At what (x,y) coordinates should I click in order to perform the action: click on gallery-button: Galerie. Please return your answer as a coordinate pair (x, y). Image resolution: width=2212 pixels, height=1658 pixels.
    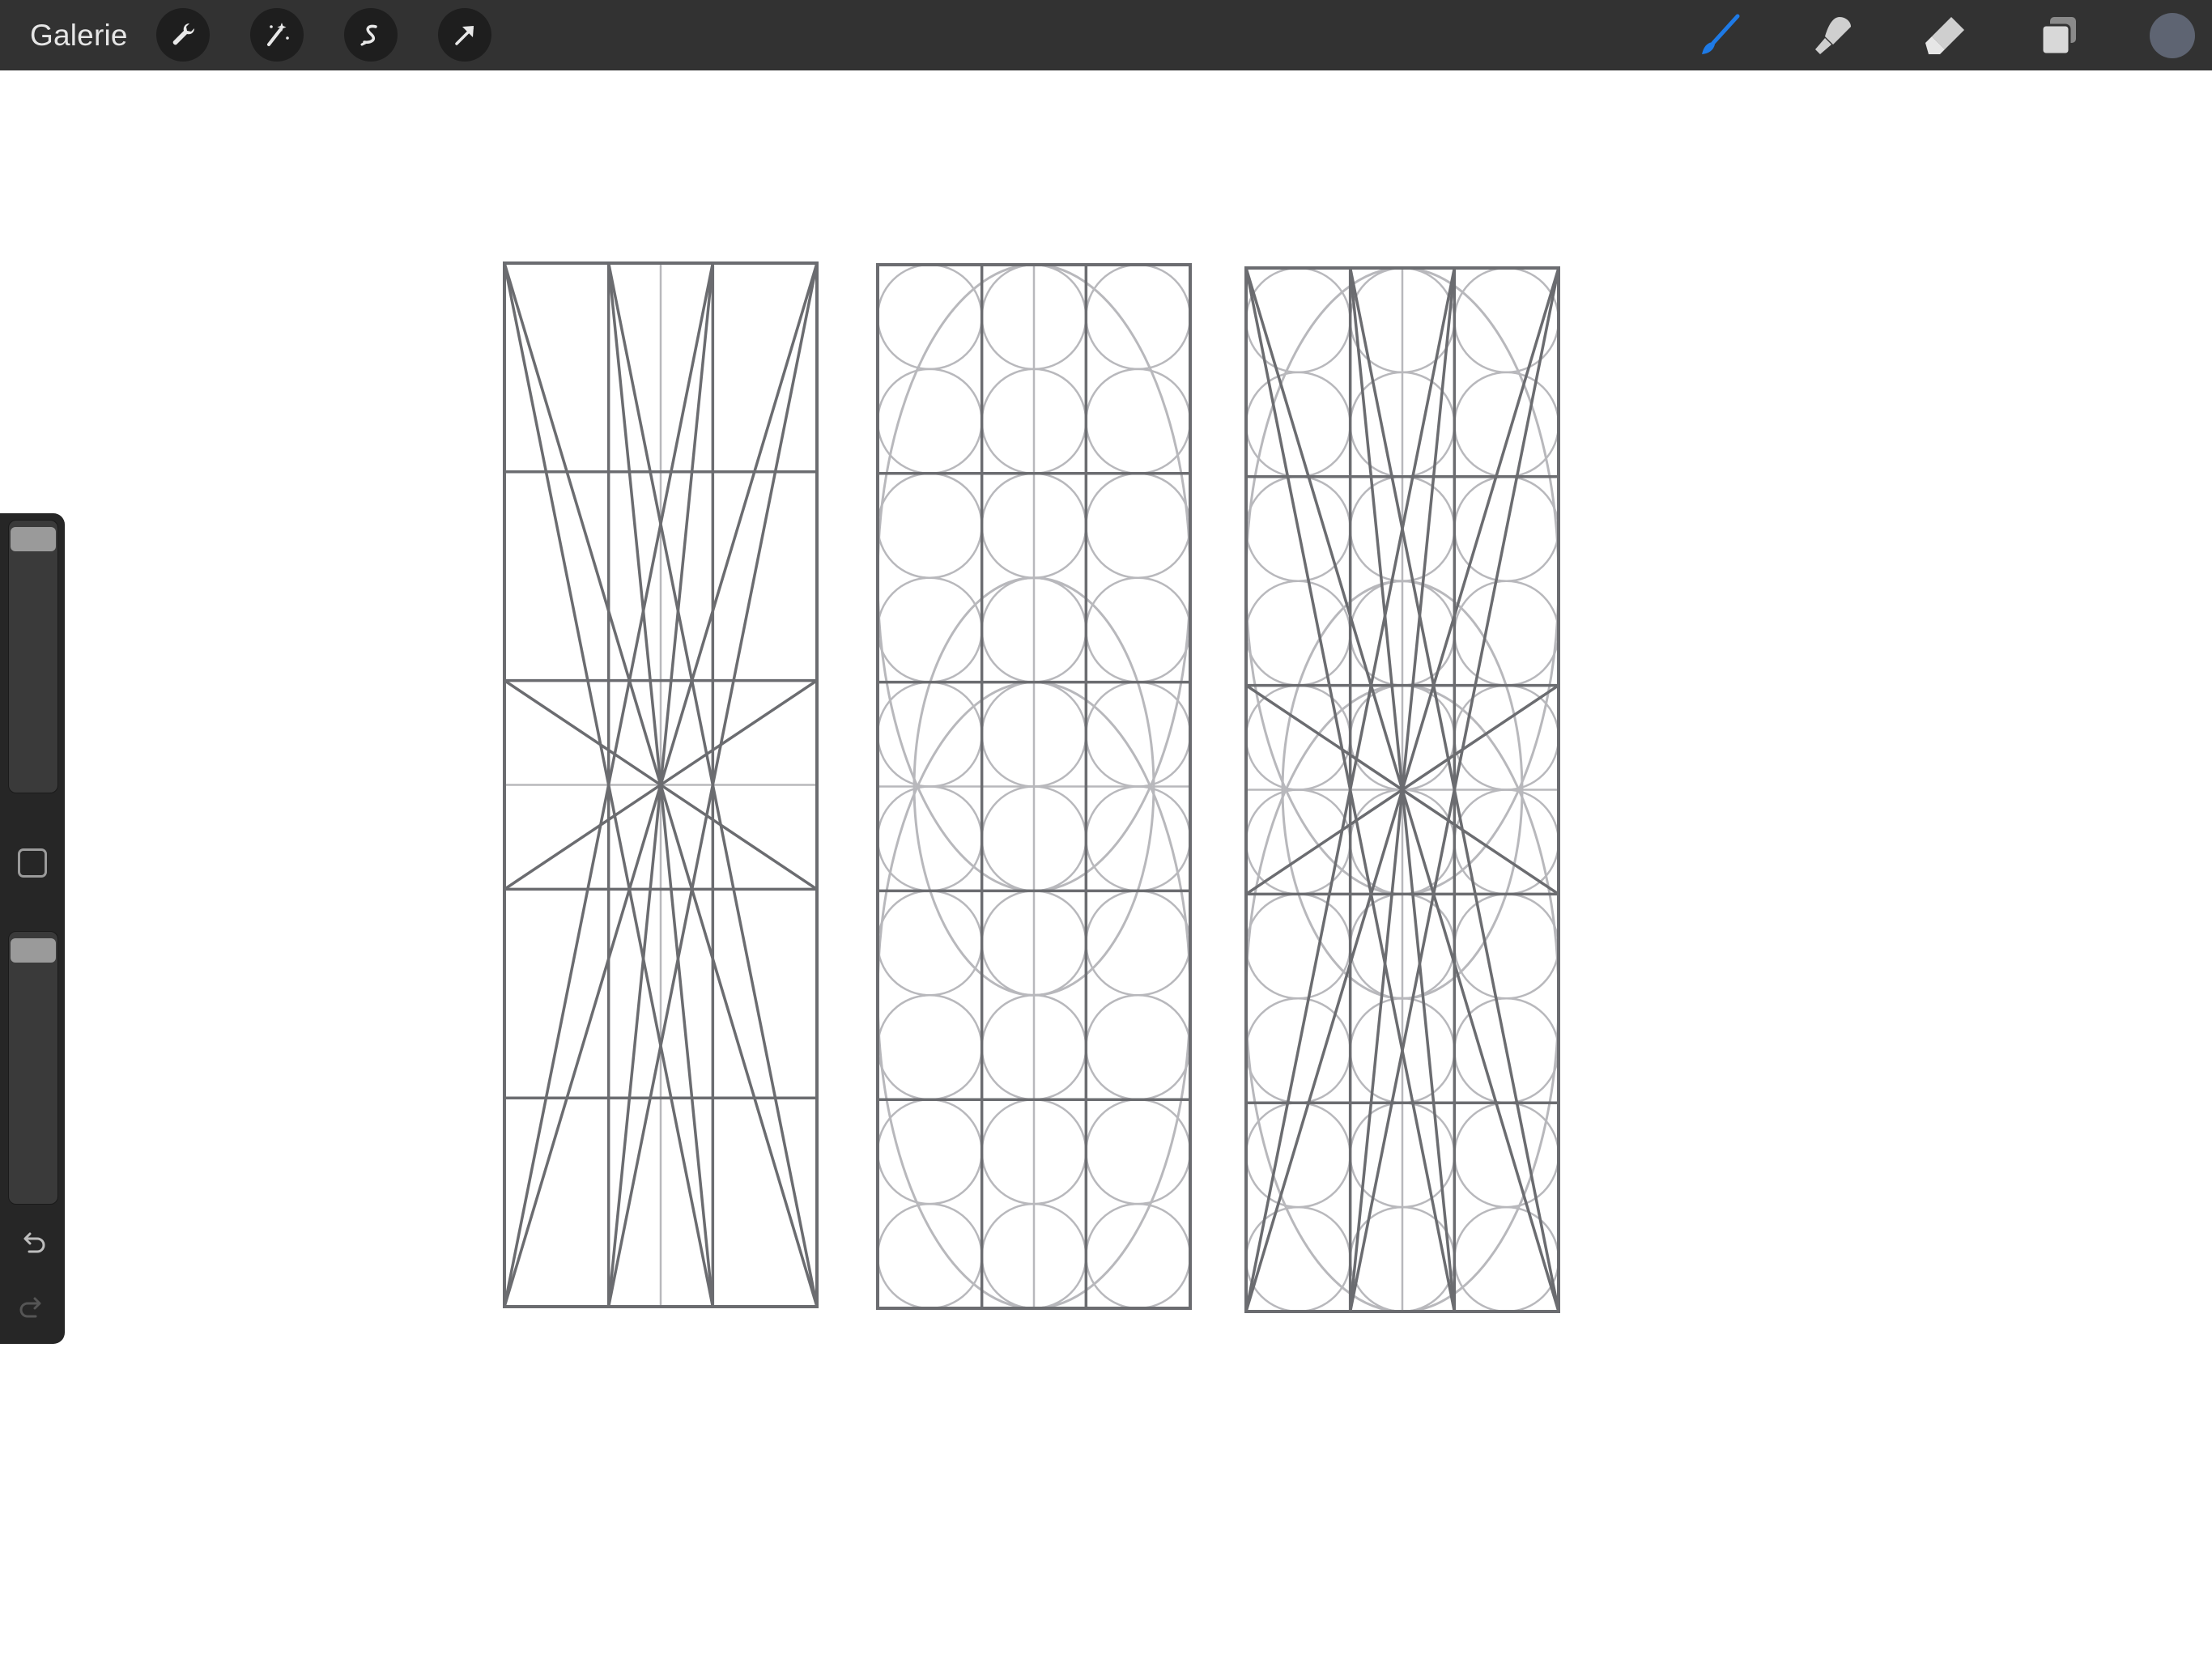
    Looking at the image, I should click on (79, 36).